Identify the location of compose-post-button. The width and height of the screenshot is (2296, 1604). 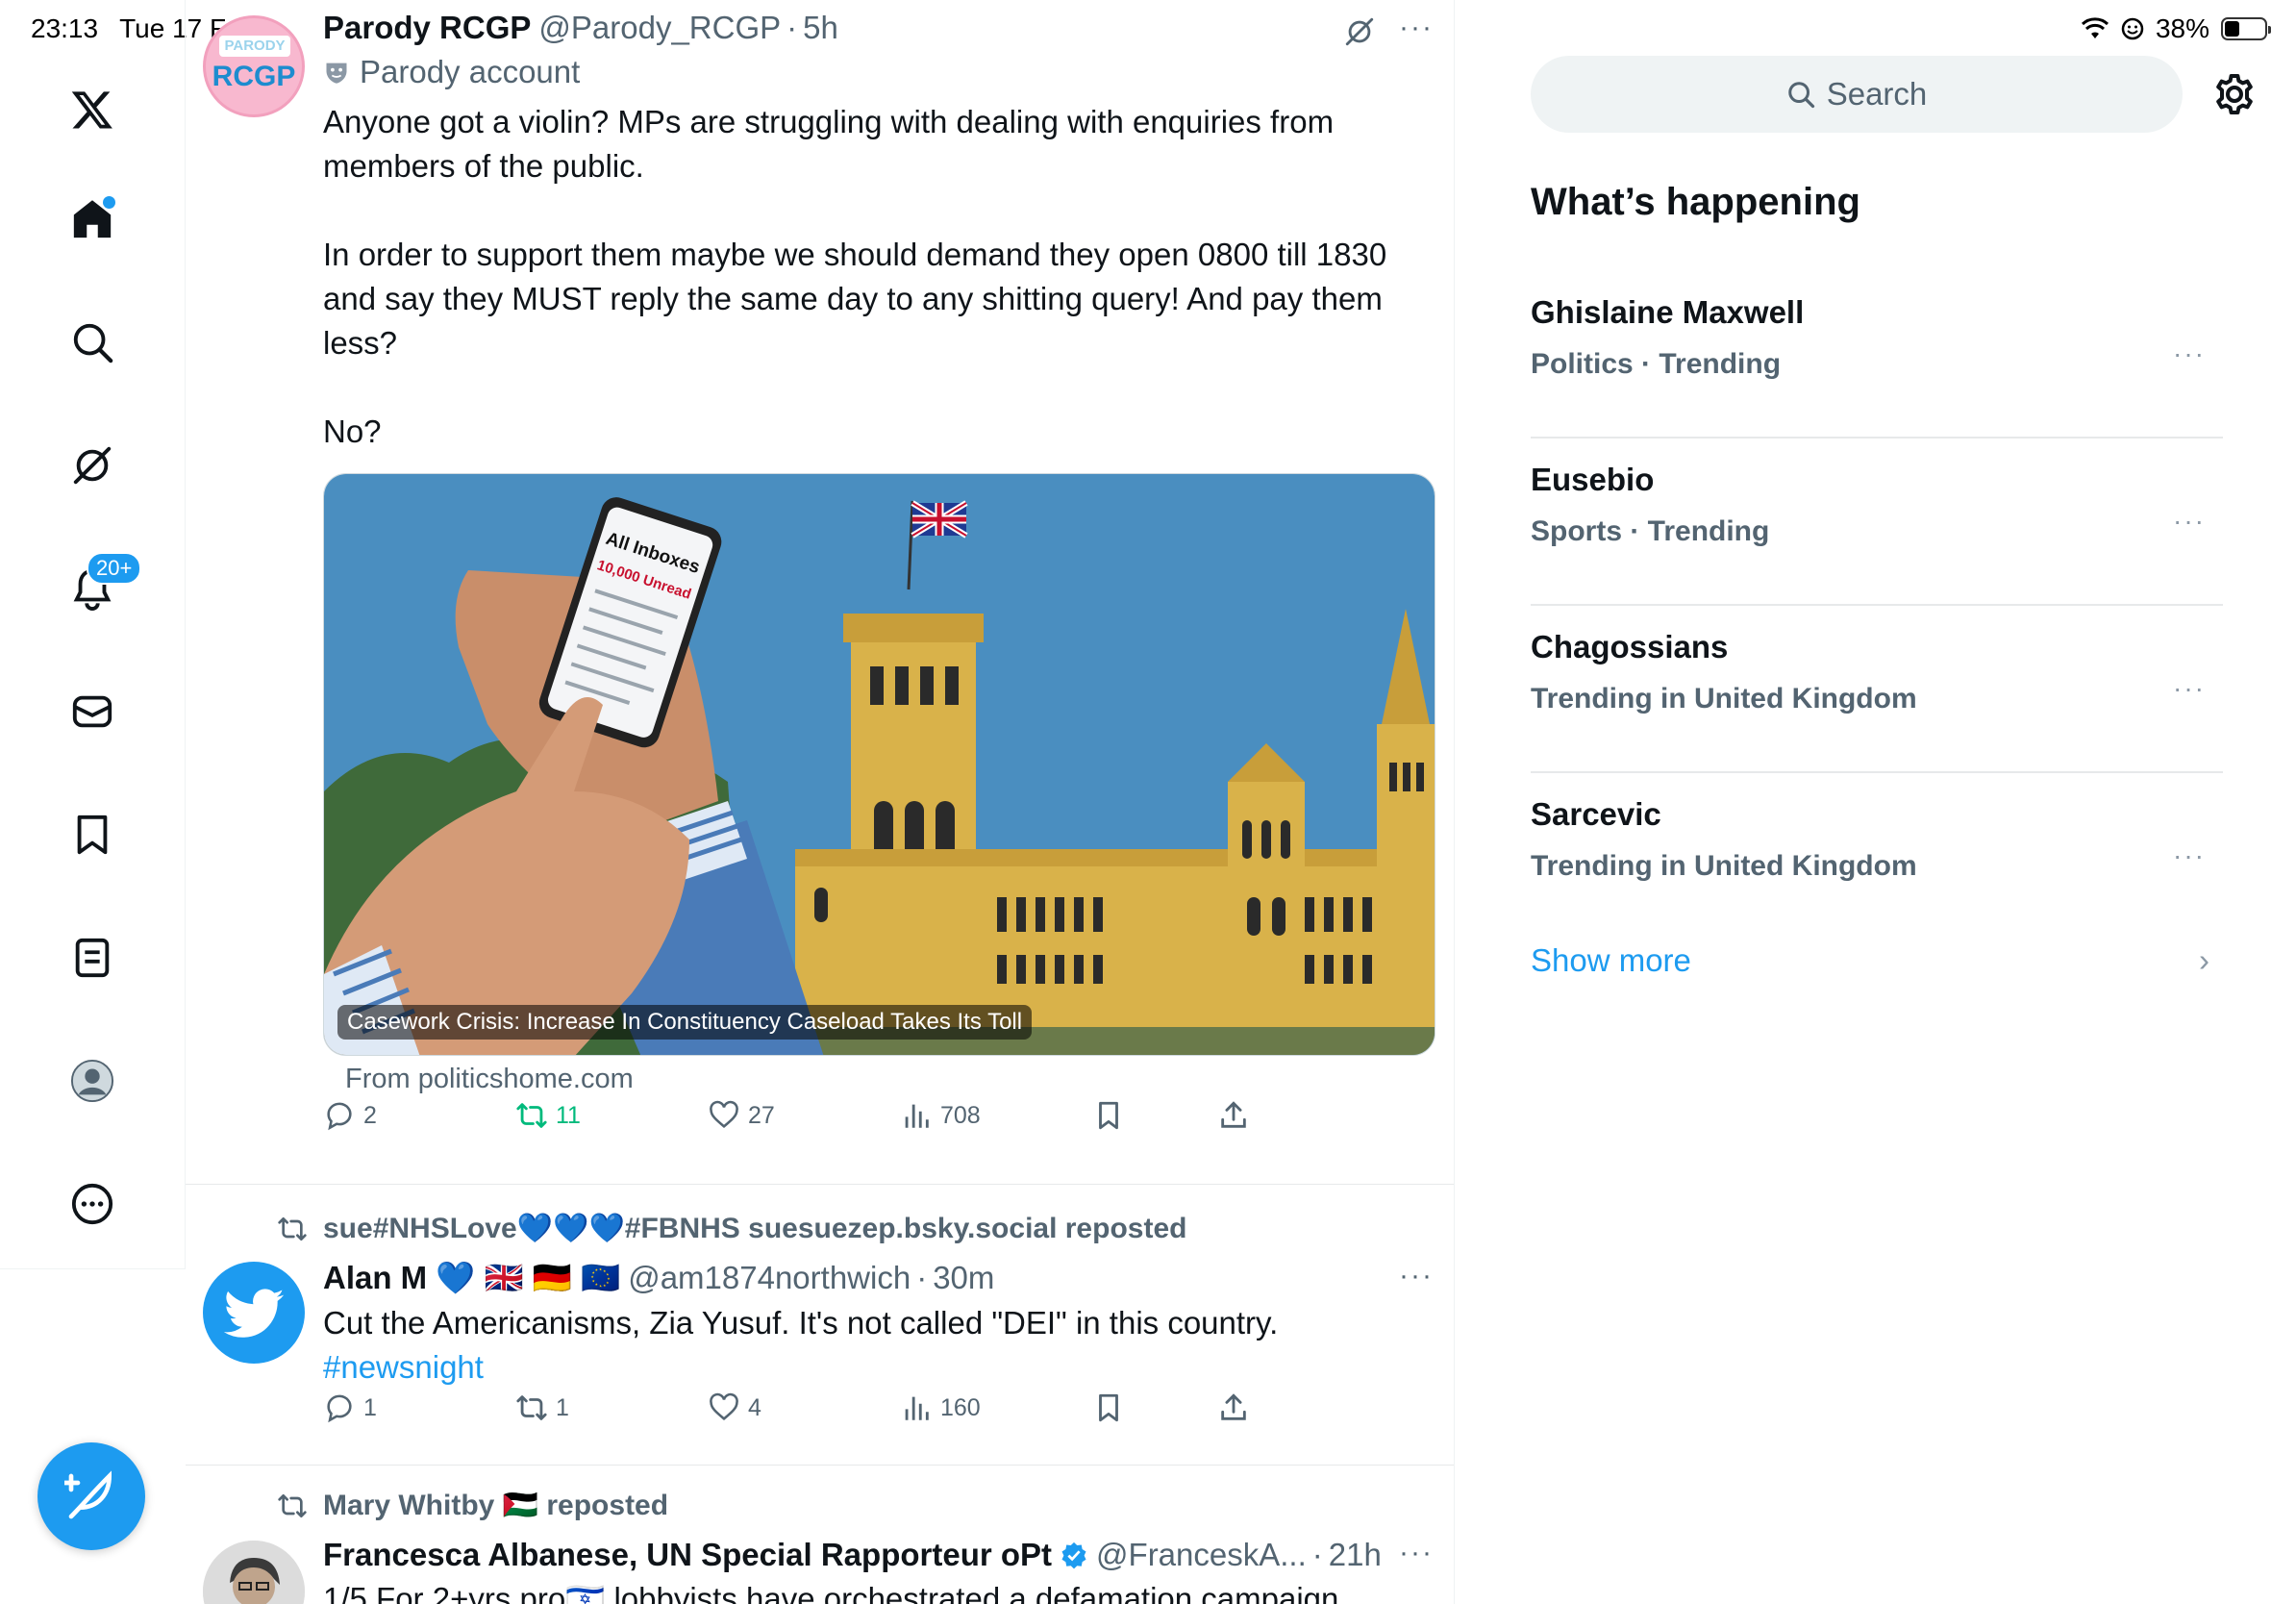
(91, 1496).